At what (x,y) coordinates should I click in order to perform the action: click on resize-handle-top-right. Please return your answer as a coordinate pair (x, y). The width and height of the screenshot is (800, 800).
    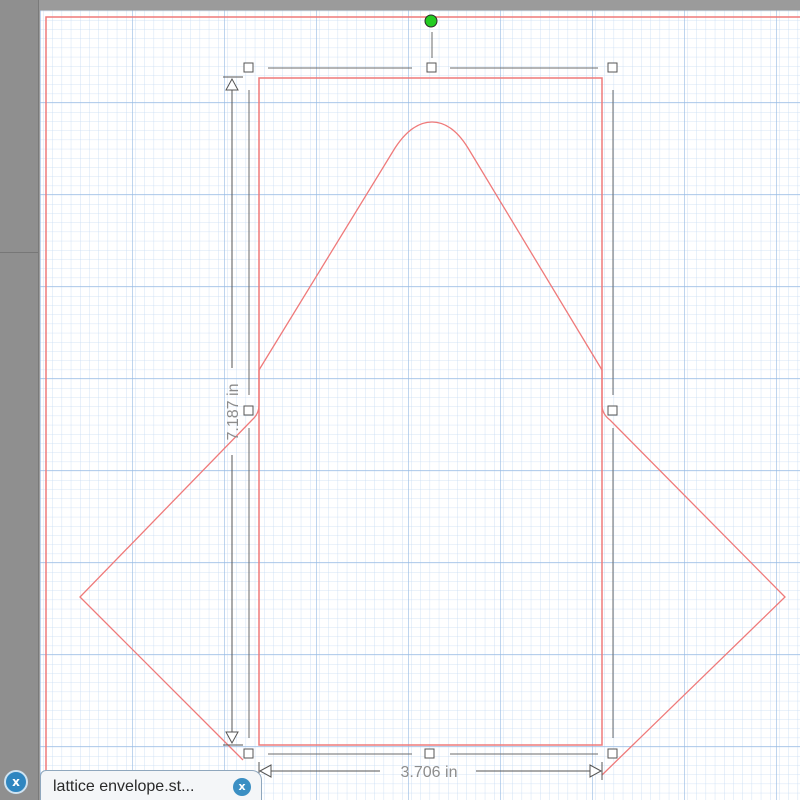
    Looking at the image, I should click on (612, 67).